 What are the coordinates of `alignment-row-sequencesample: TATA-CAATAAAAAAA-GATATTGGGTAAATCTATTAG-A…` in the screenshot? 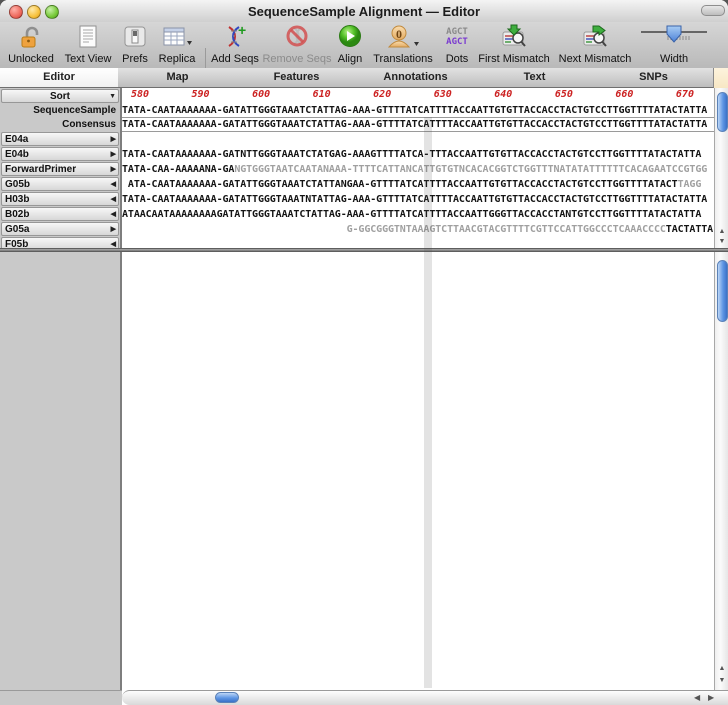 It's located at (418, 111).